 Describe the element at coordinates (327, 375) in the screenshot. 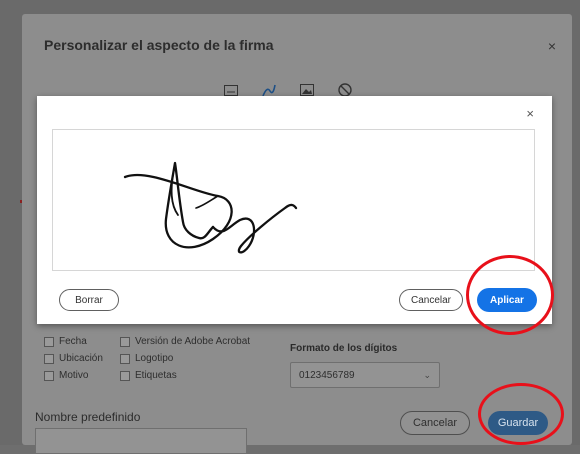

I see `digits-format-value: 0123456789` at that location.